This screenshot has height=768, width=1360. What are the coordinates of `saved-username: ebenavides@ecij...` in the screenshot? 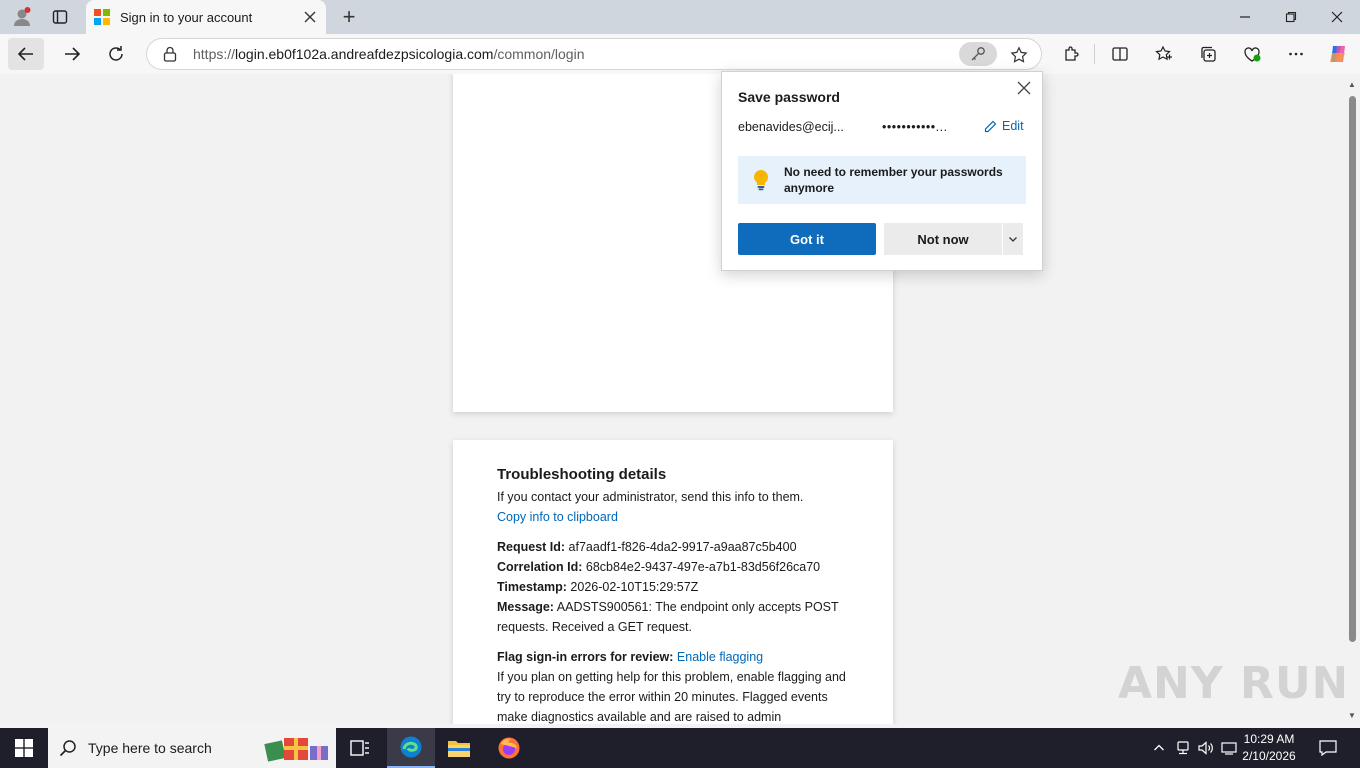 It's located at (791, 127).